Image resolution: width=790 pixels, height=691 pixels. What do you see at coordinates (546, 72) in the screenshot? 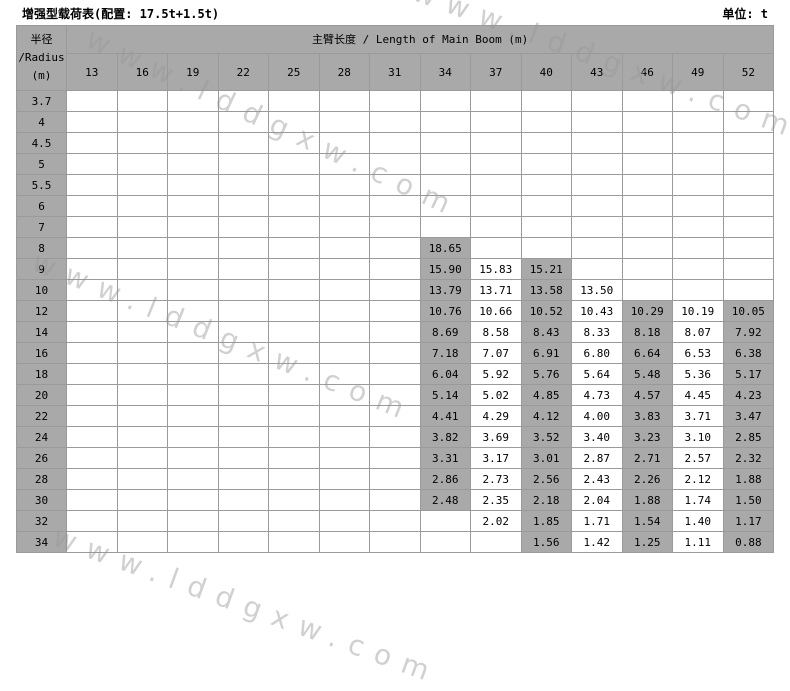
I see `boom-length-40: 40` at bounding box center [546, 72].